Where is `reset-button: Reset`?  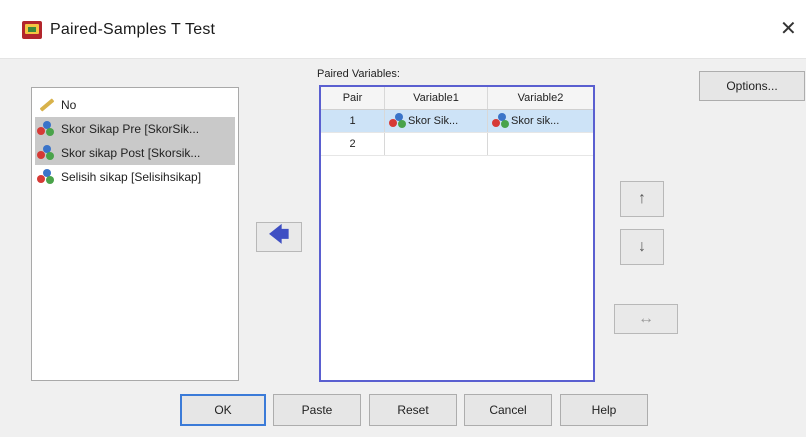 reset-button: Reset is located at coordinates (413, 410).